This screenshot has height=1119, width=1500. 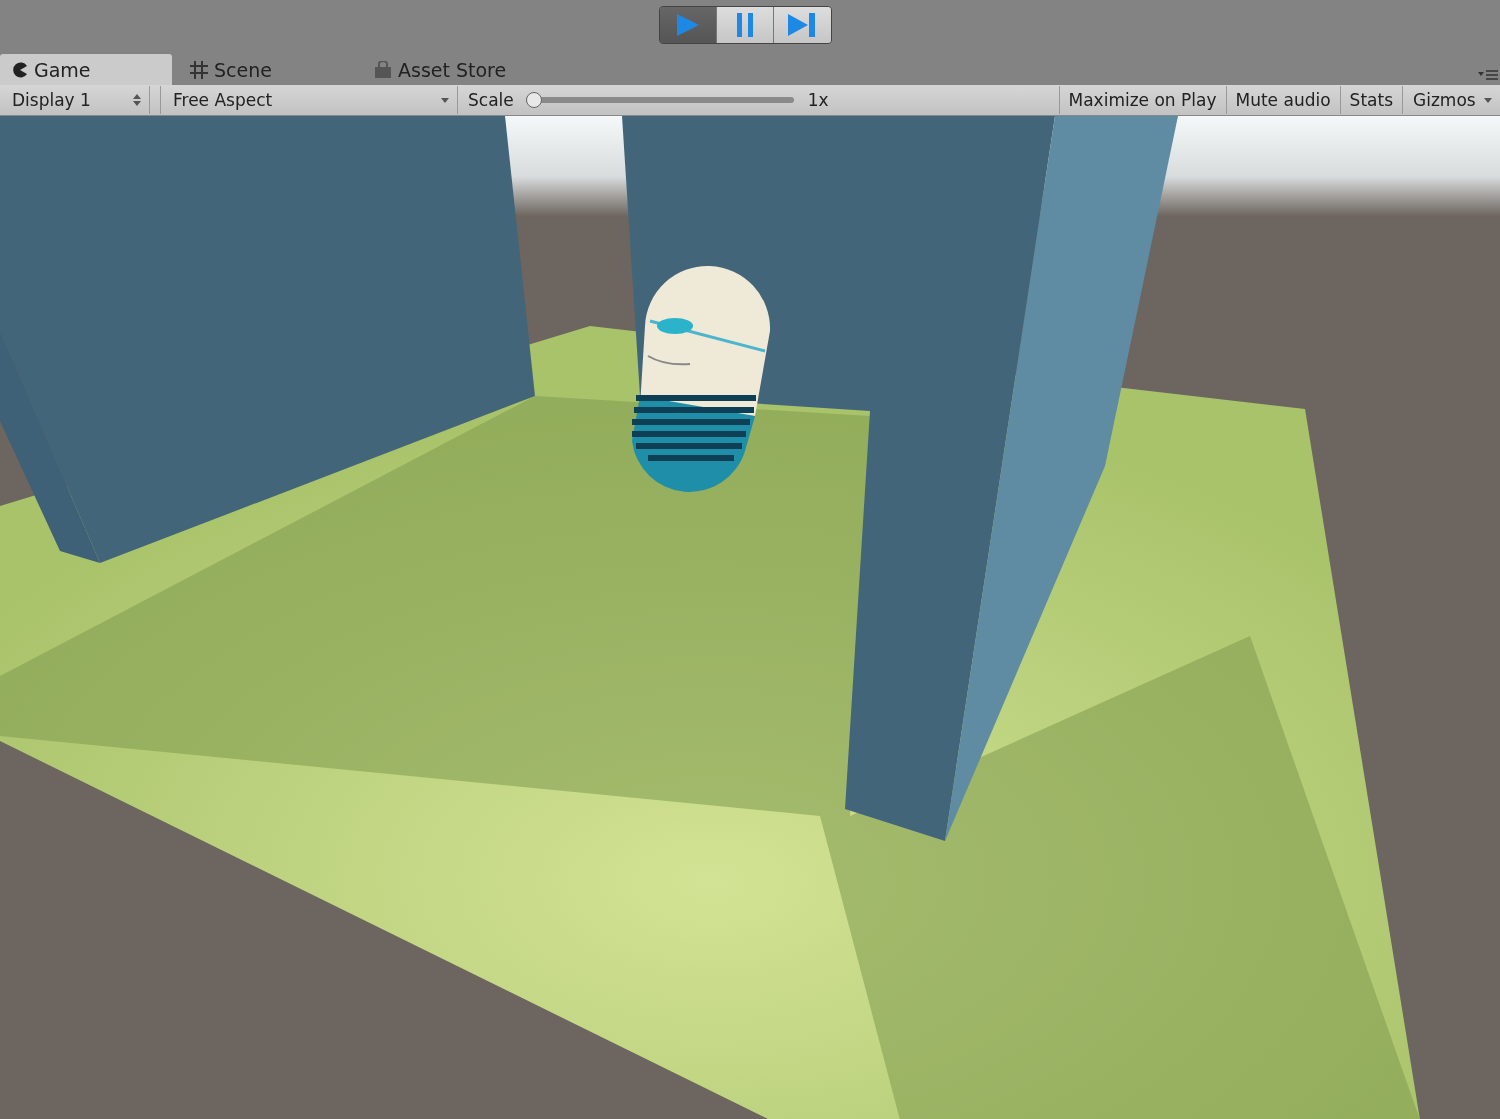 I want to click on scale-reading: 1x, so click(x=818, y=100).